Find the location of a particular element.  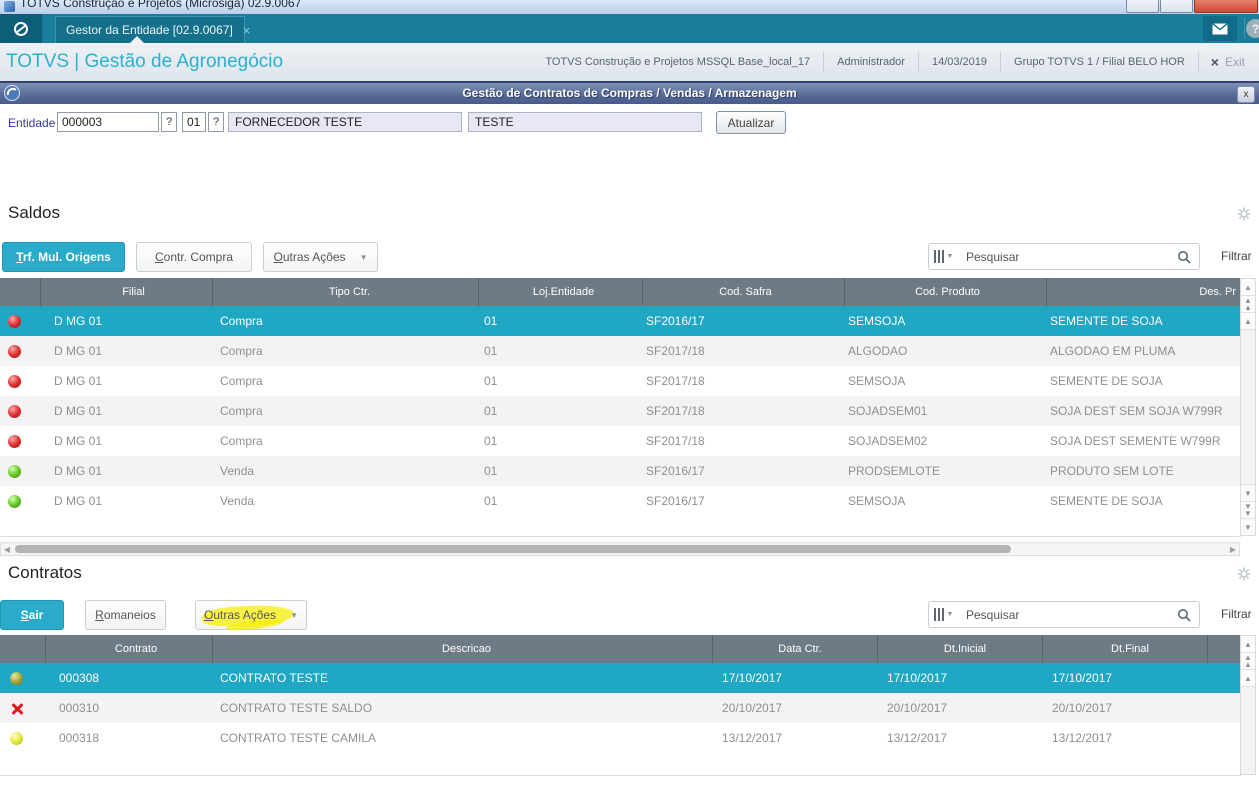

contratos-filtrar-link: Filtrar is located at coordinates (1236, 614).